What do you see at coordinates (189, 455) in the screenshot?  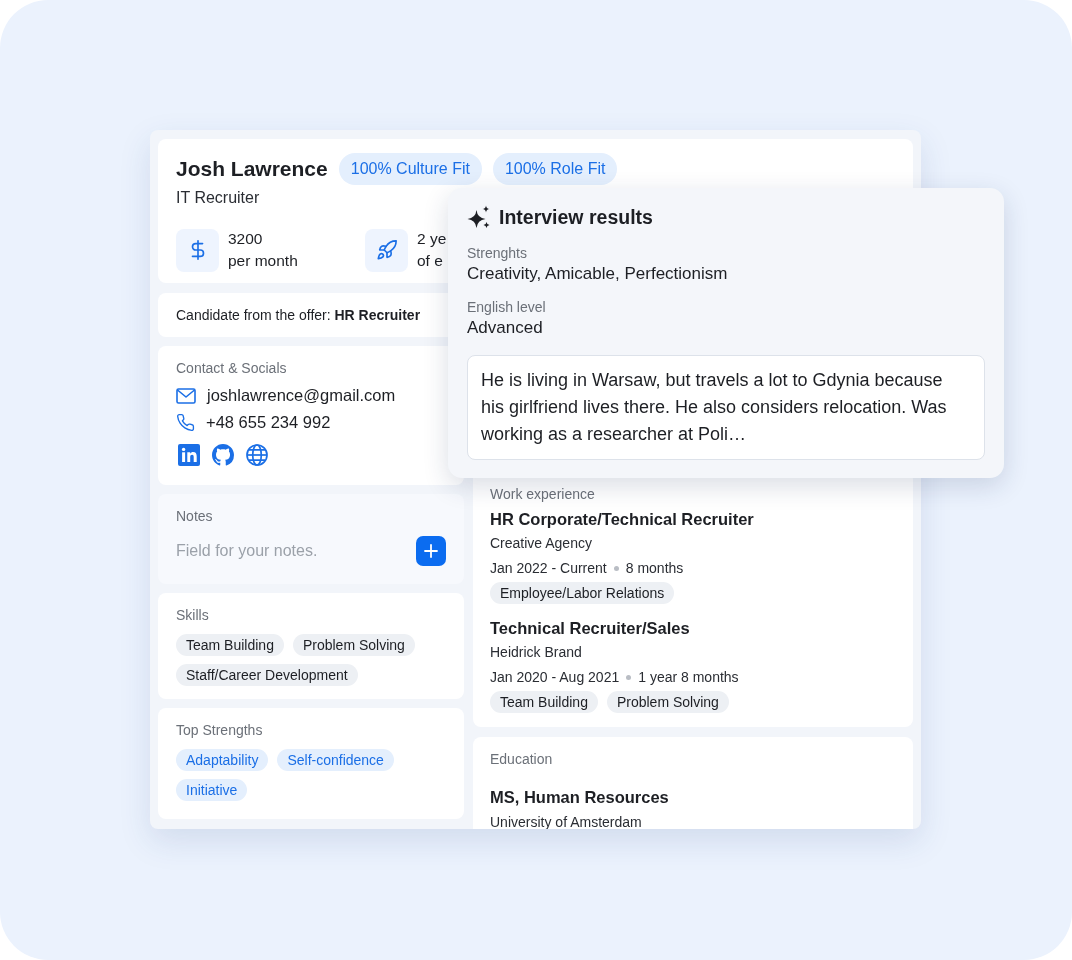 I see `linkedin-icon` at bounding box center [189, 455].